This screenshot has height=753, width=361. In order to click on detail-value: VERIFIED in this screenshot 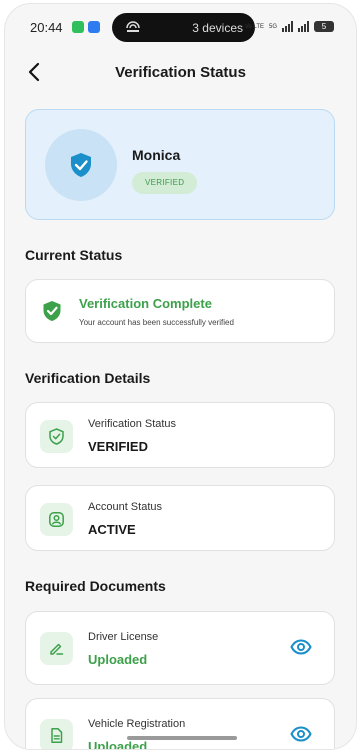, I will do `click(118, 446)`.